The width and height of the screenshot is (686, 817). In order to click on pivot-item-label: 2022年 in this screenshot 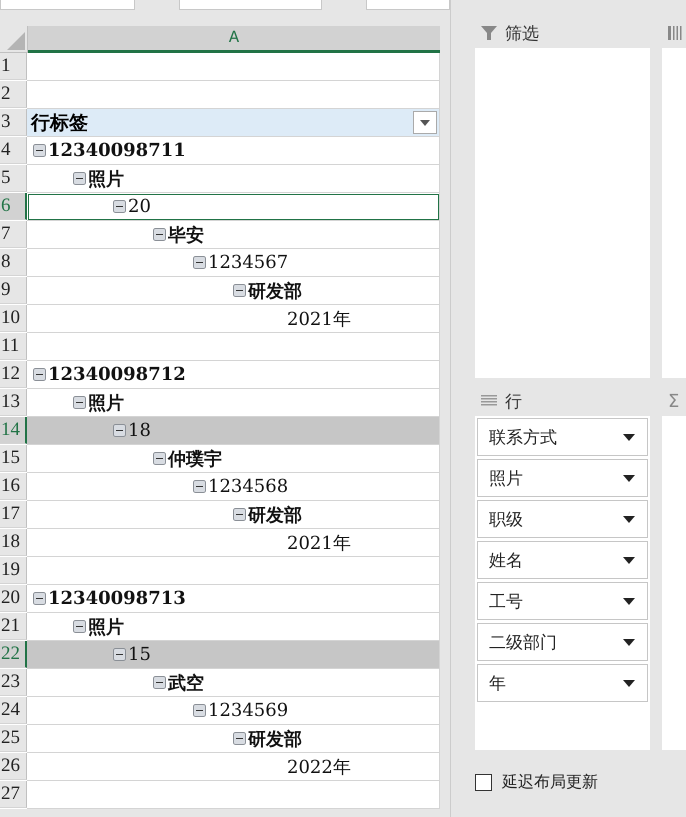, I will do `click(319, 767)`.